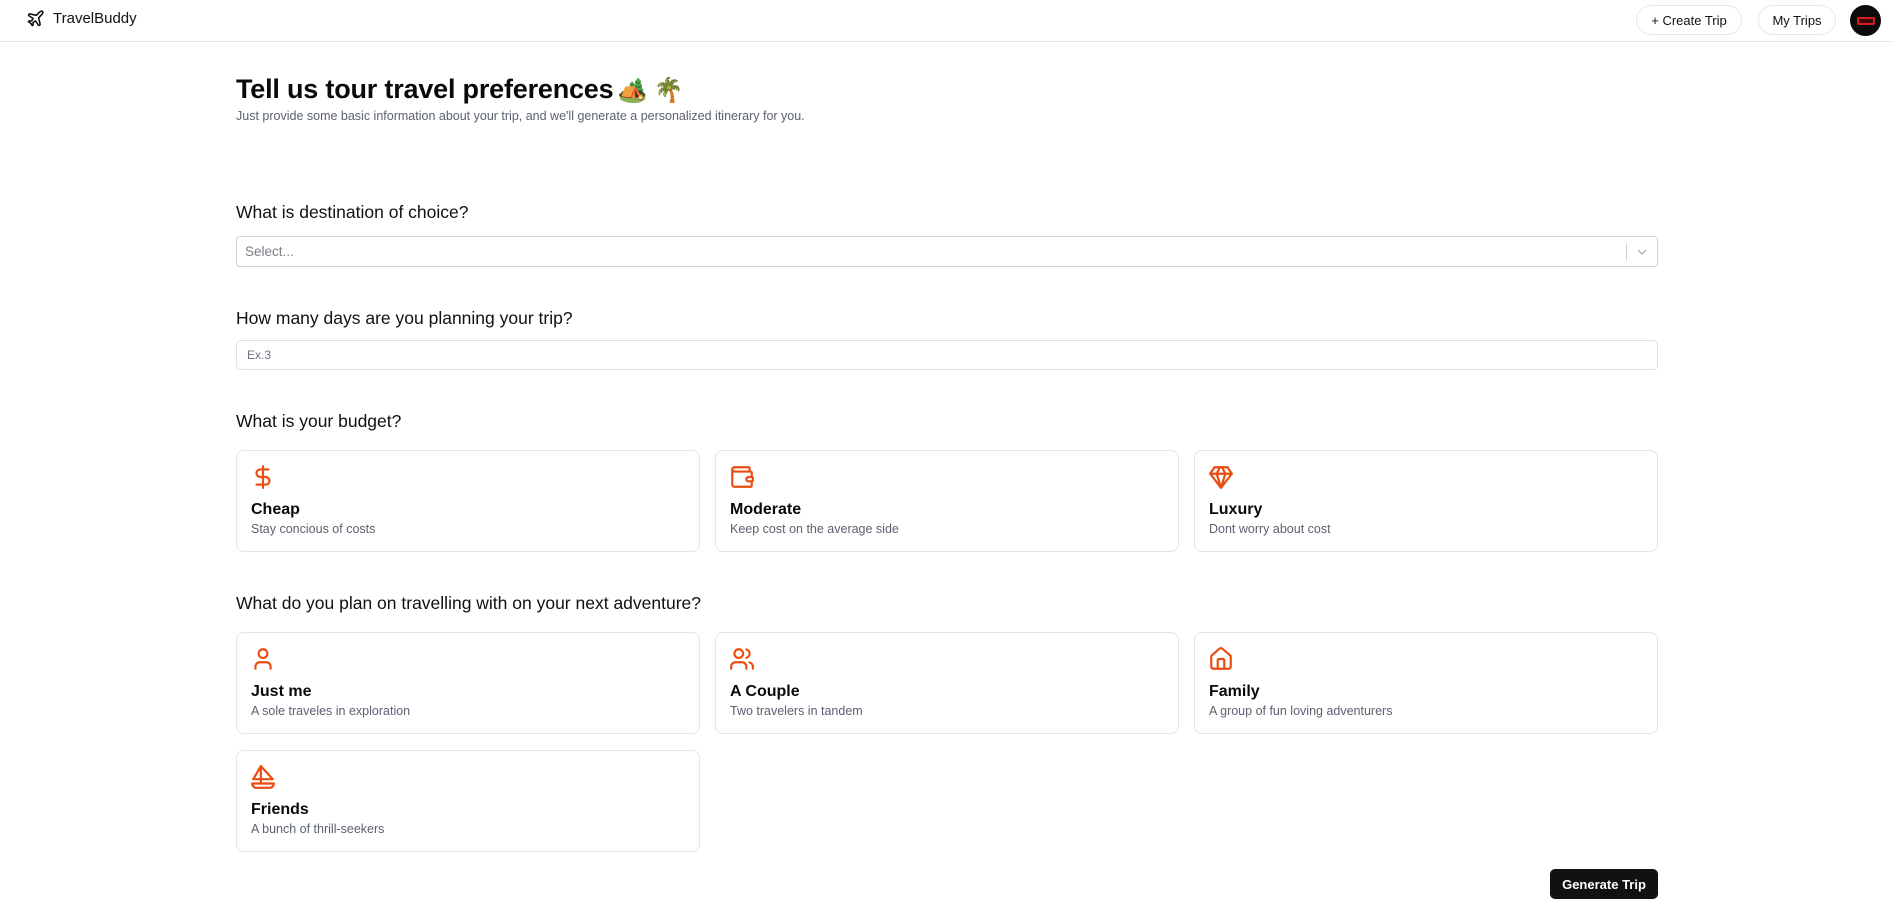  I want to click on traveler-option-desc: A bunch of thrill-seekers, so click(318, 829).